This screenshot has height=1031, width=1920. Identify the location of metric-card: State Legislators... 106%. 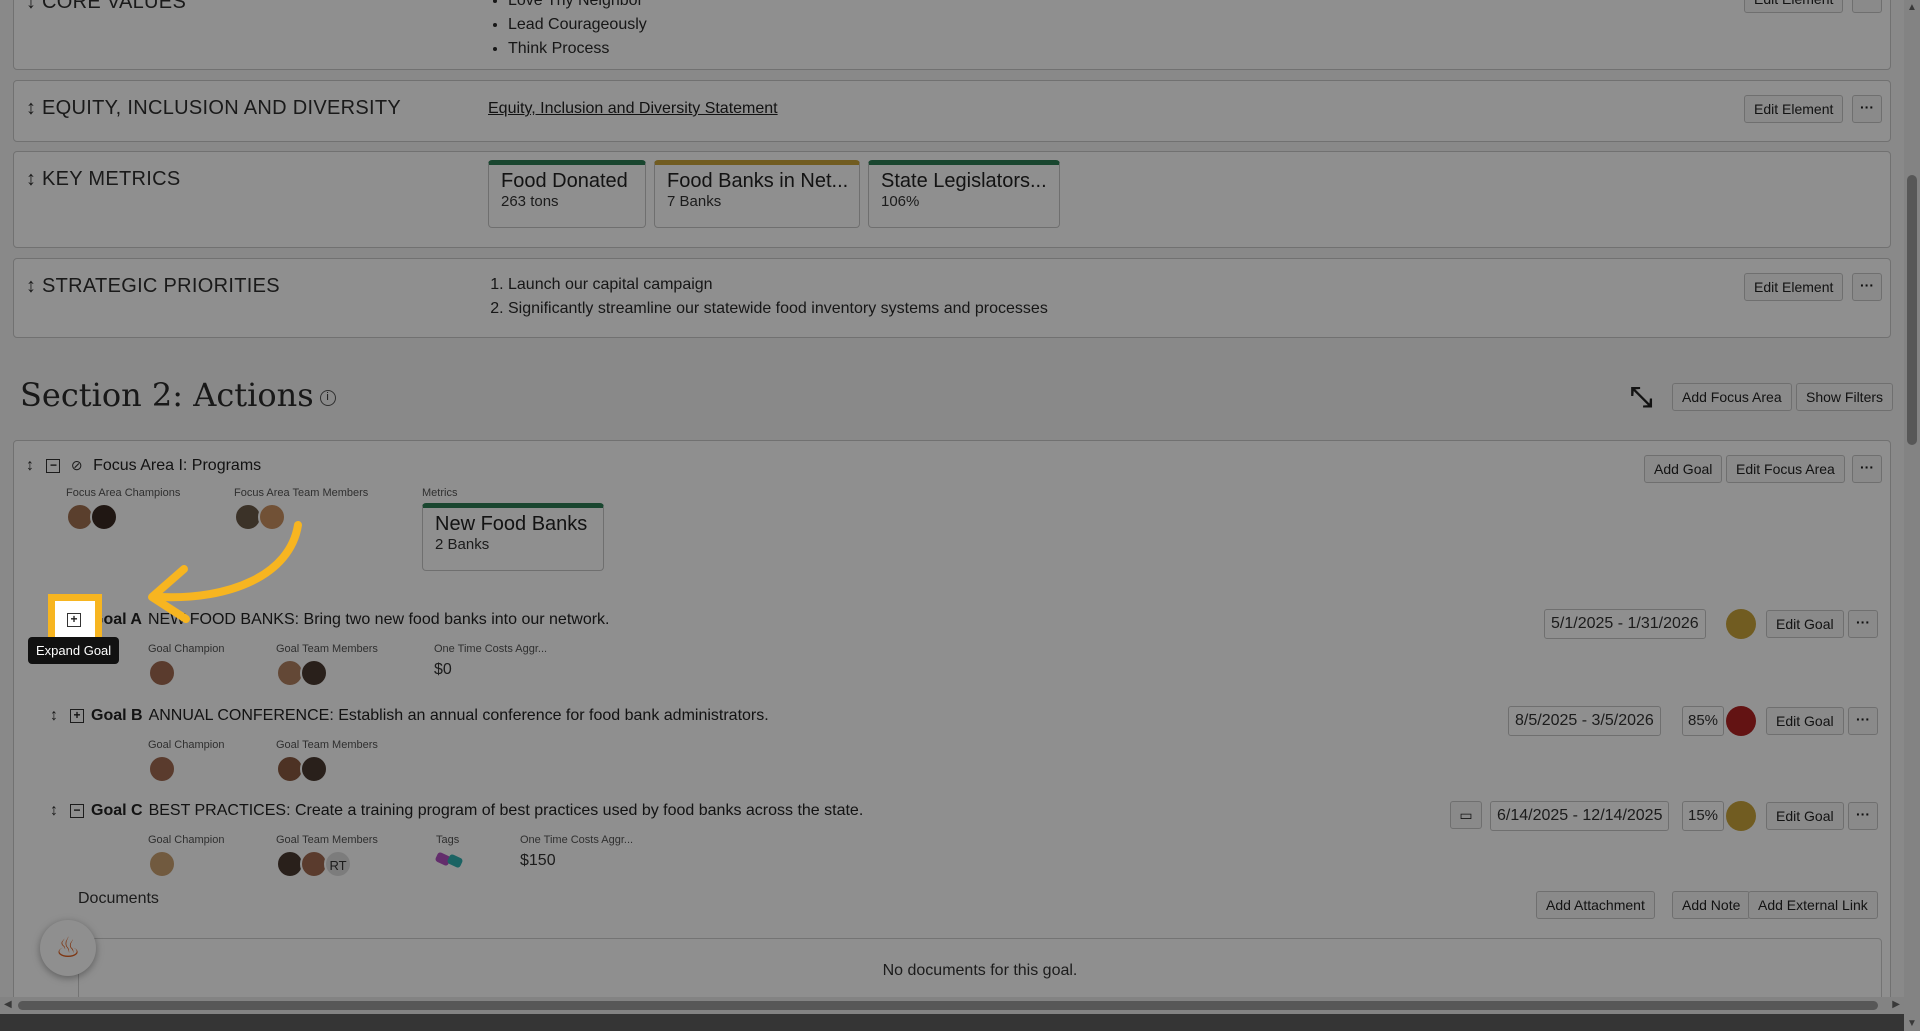
(964, 194).